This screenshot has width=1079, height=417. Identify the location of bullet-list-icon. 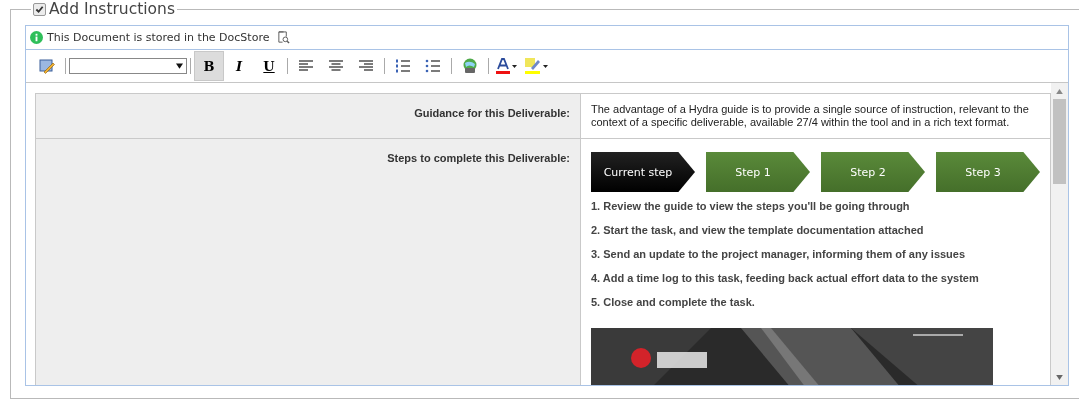
(433, 66).